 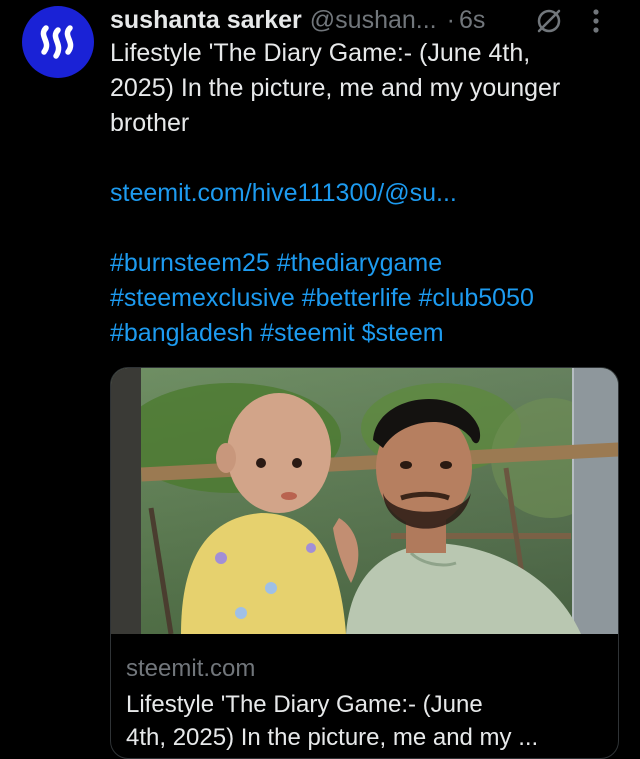 What do you see at coordinates (596, 21) in the screenshot?
I see `more-vertical-icon` at bounding box center [596, 21].